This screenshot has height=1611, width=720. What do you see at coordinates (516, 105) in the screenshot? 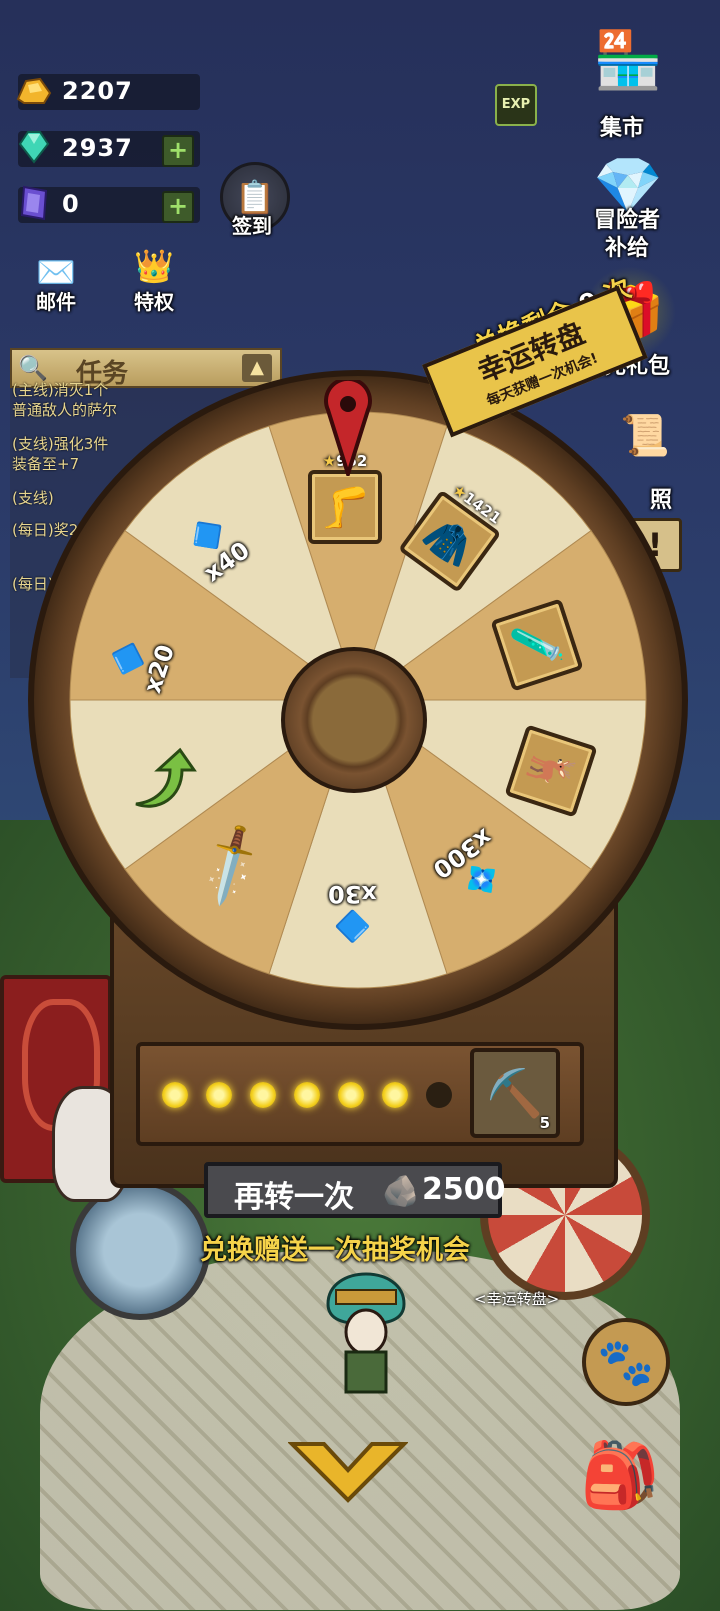
I see `exp-boost-button: EXP` at bounding box center [516, 105].